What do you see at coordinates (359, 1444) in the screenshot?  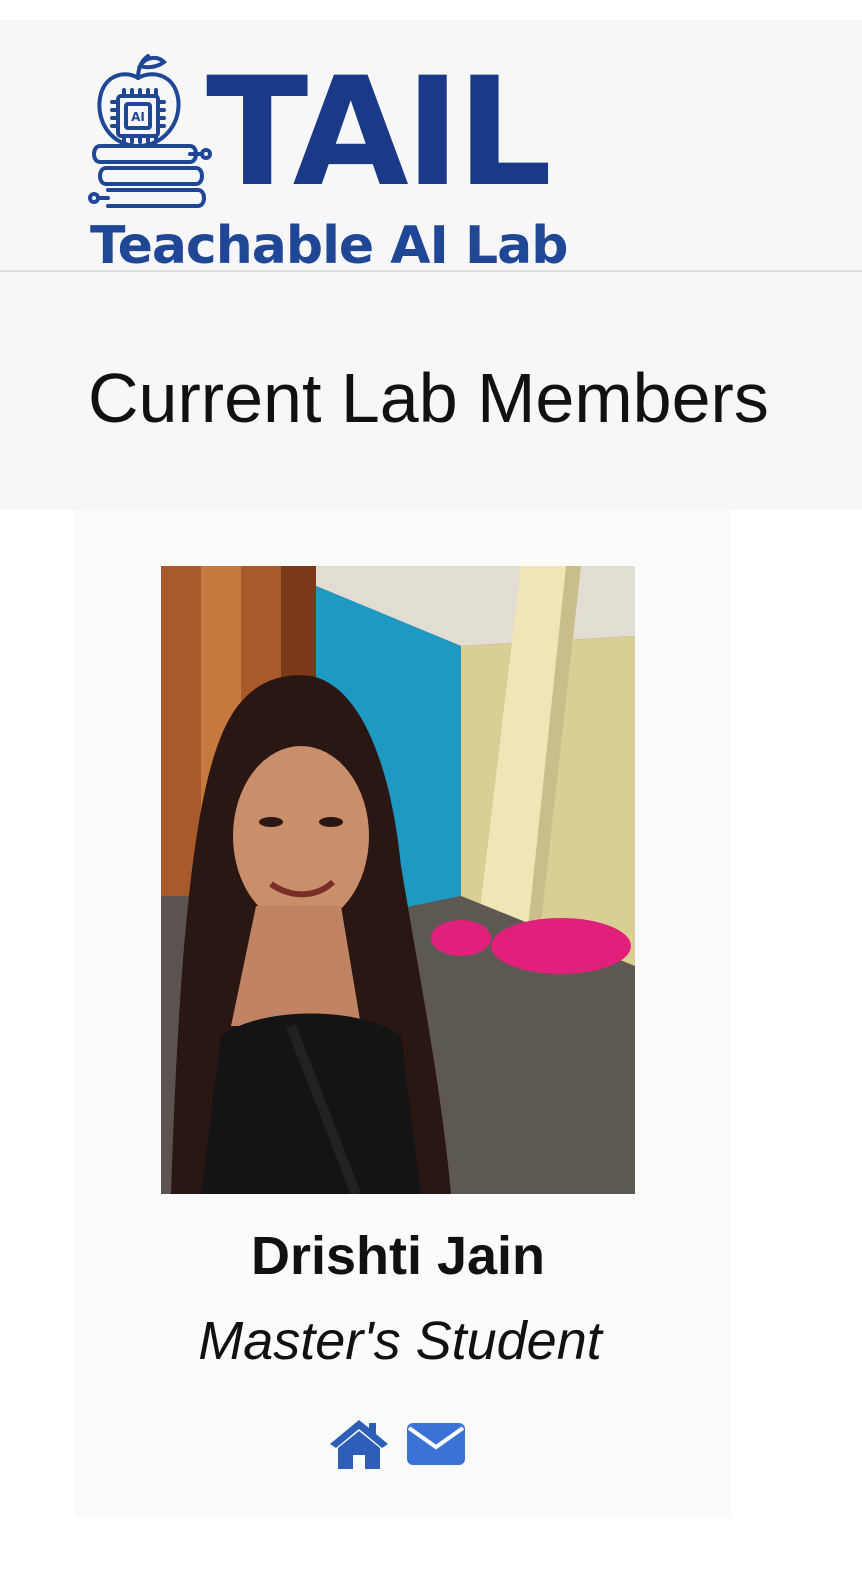 I see `home-icon` at bounding box center [359, 1444].